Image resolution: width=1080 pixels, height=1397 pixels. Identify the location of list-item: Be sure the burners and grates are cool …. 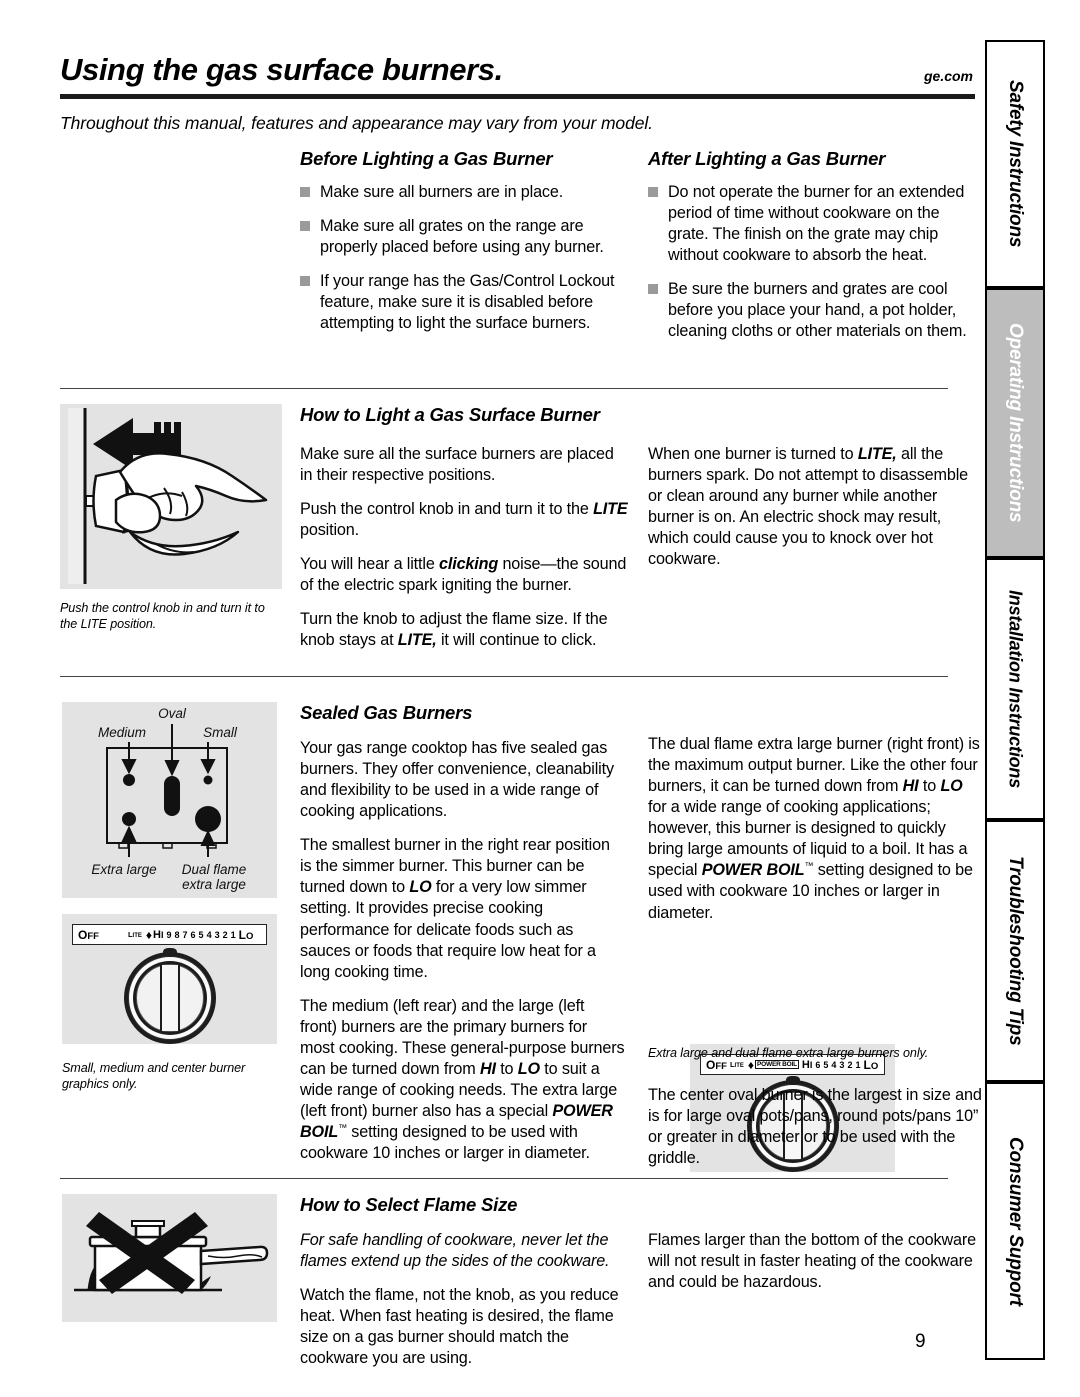
(813, 310).